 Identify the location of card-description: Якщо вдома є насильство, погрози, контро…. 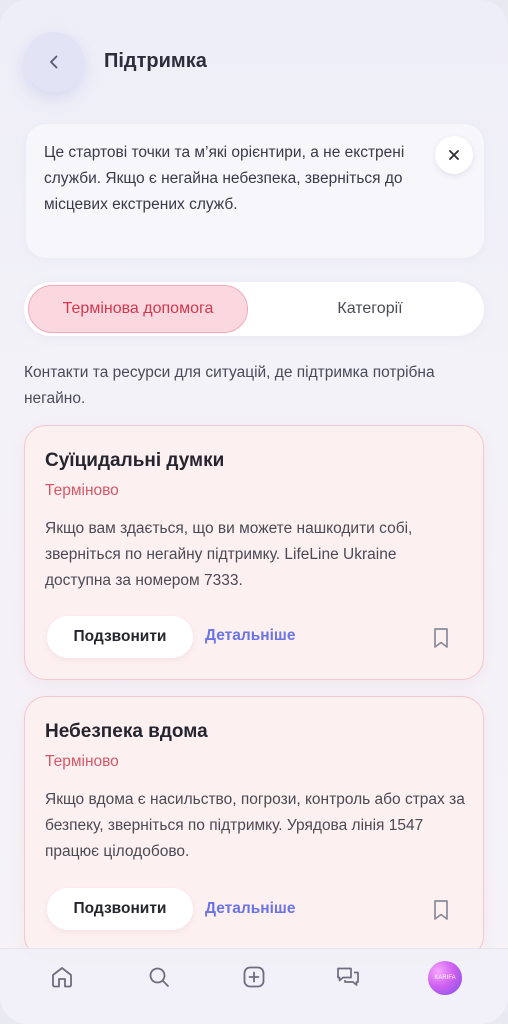
(255, 825).